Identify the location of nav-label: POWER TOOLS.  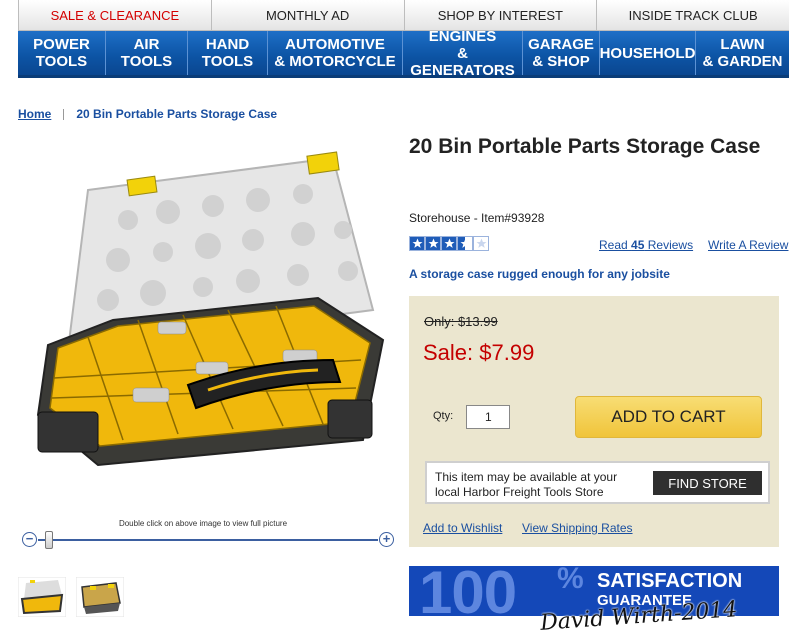
(61, 53).